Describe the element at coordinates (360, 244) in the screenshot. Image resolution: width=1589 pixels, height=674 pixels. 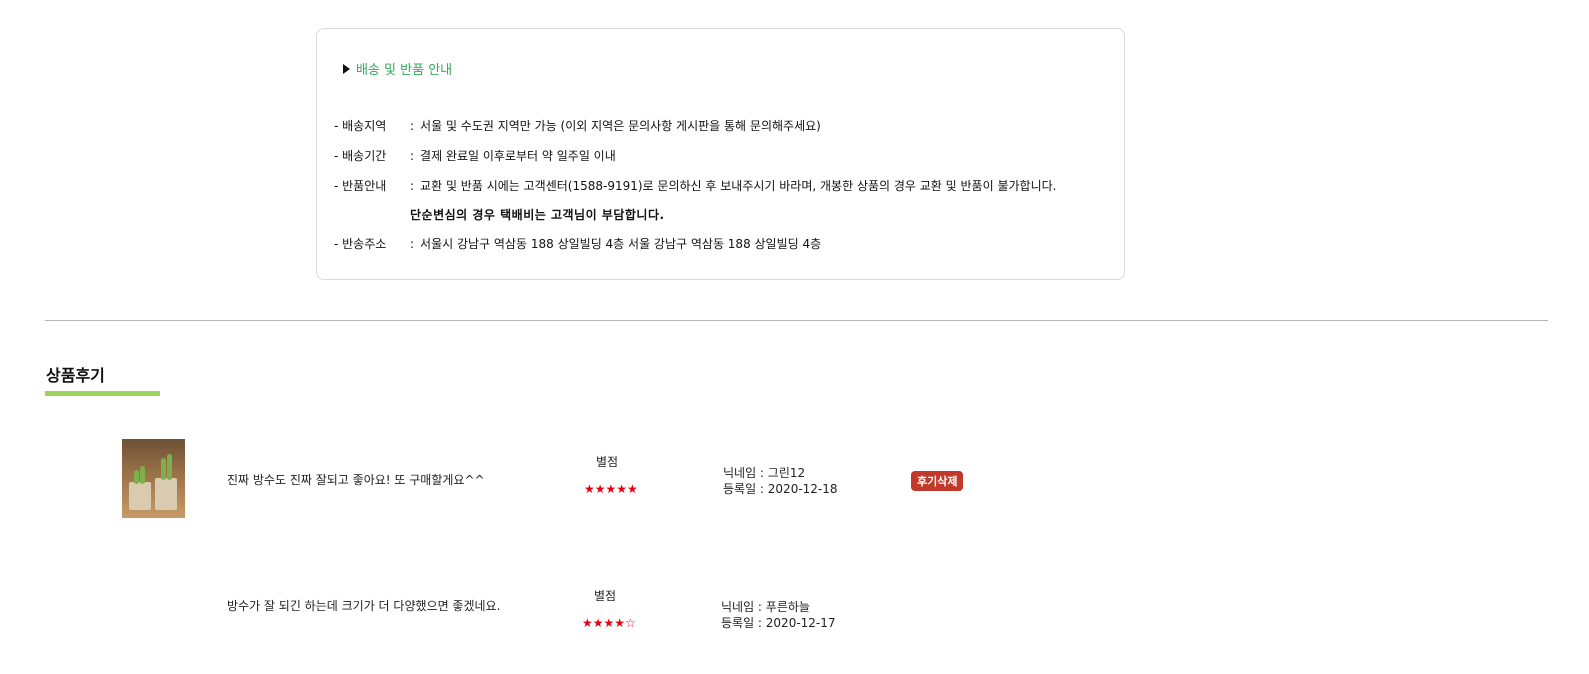
I see `shipping-line-label: - 반송주소` at that location.